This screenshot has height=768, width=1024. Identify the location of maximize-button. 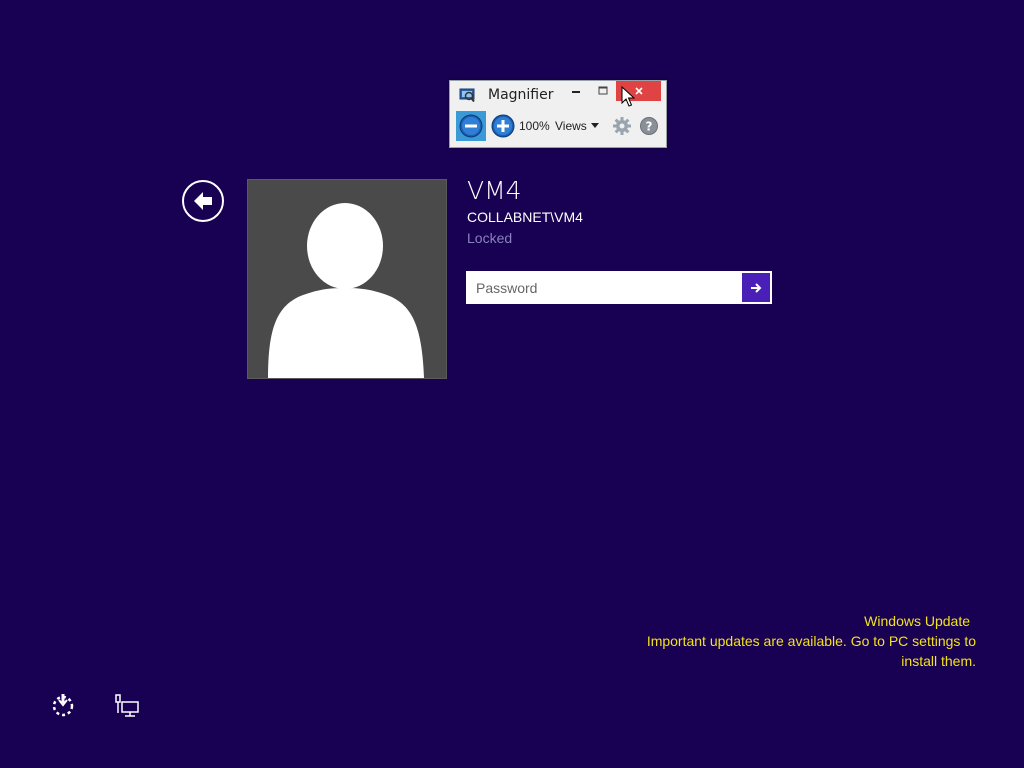
(603, 91).